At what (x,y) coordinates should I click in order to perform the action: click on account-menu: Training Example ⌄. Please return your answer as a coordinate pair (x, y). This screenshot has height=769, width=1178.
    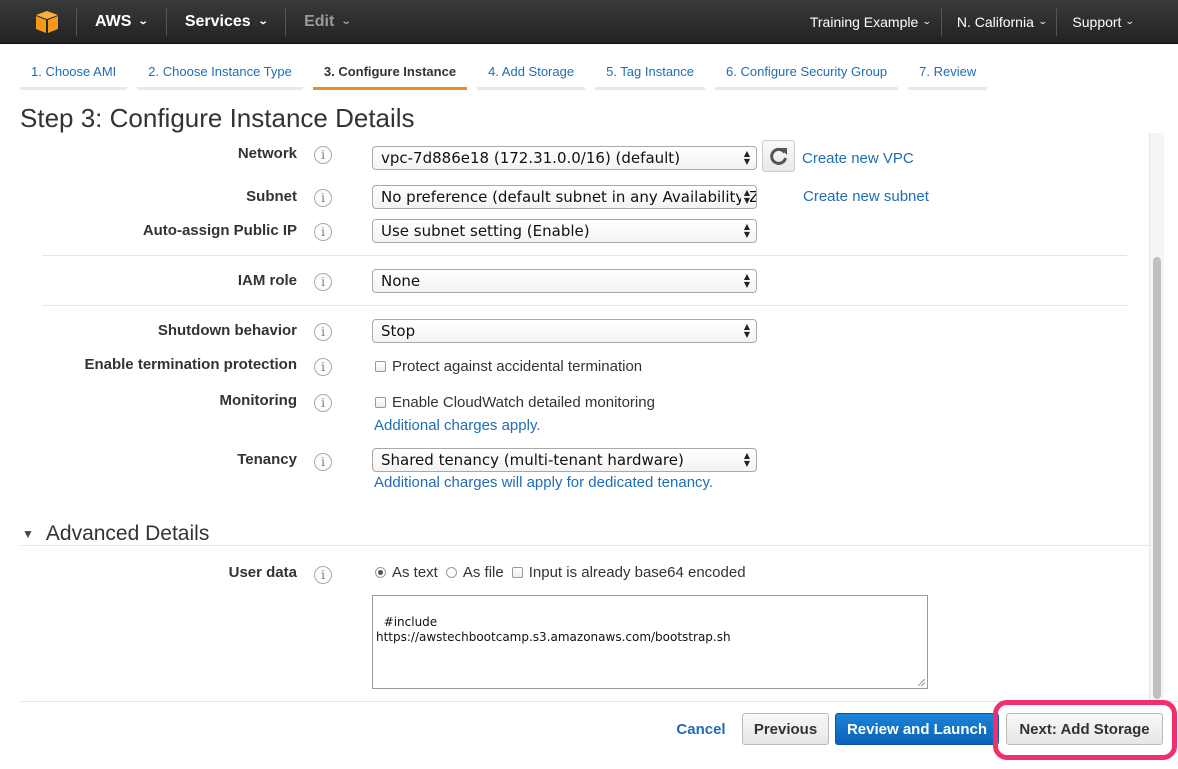
    Looking at the image, I should click on (868, 22).